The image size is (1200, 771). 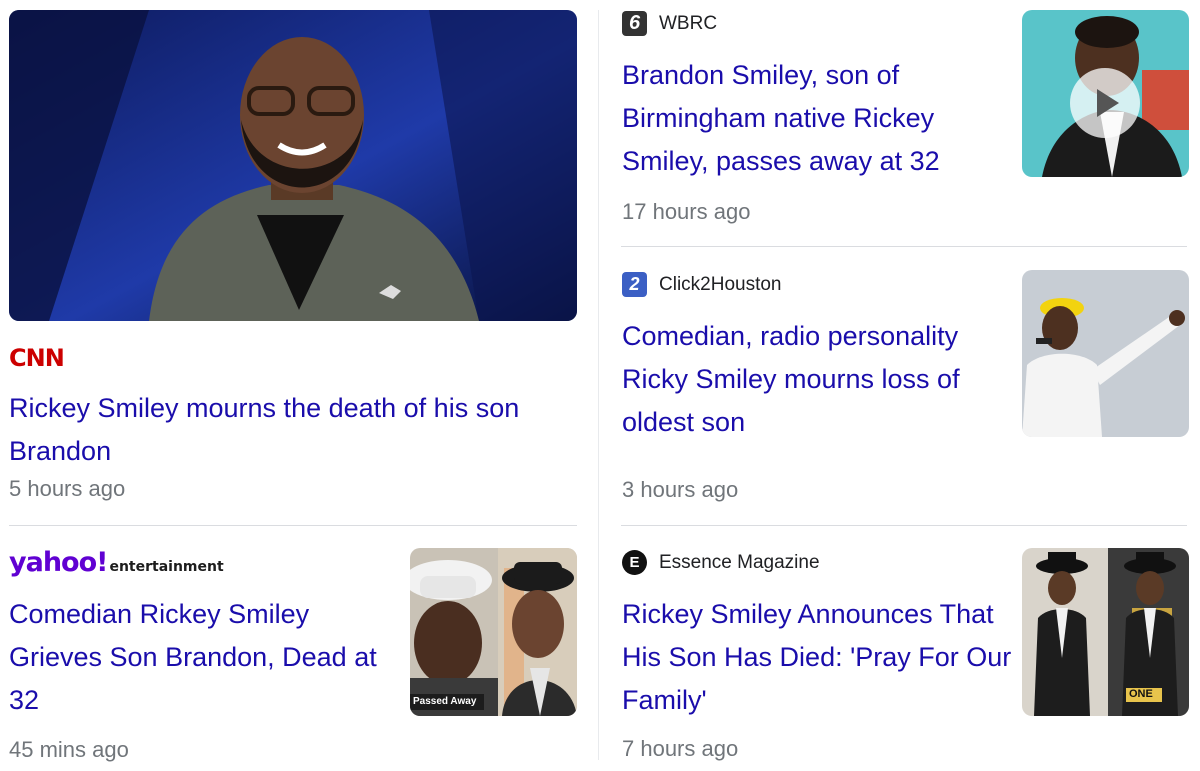 What do you see at coordinates (688, 23) in the screenshot?
I see `source-name: WBRC` at bounding box center [688, 23].